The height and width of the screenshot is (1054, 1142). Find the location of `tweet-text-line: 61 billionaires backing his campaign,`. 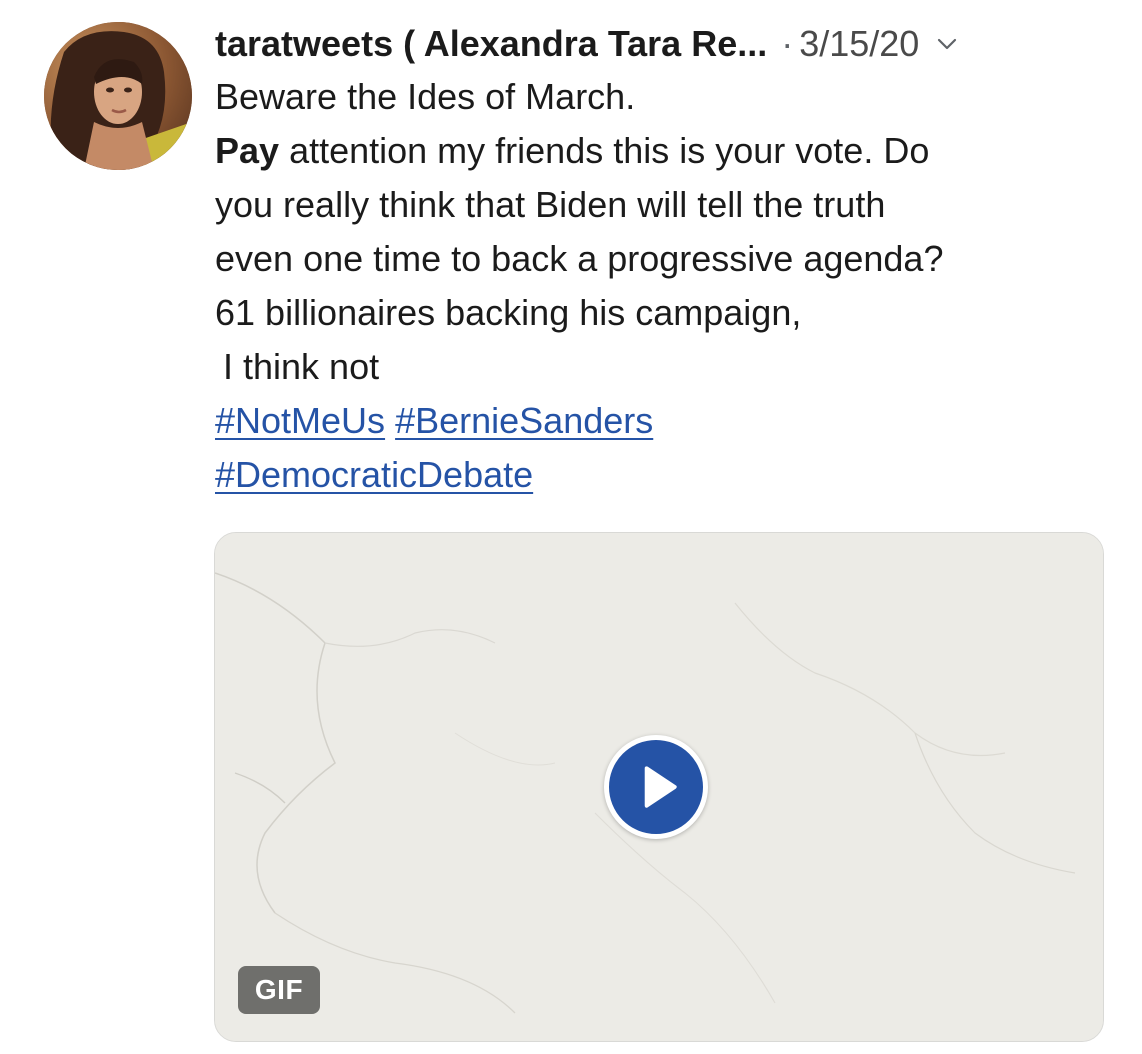

tweet-text-line: 61 billionaires backing his campaign, is located at coordinates (508, 312).